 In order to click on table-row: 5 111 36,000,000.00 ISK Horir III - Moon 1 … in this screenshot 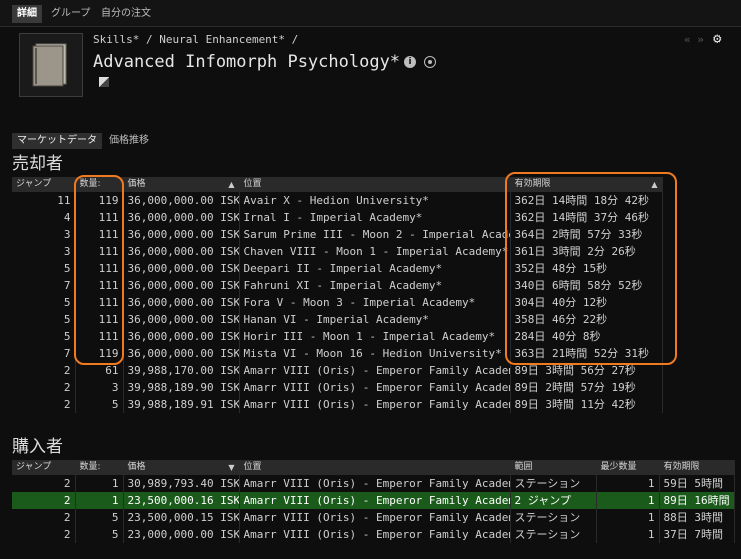, I will do `click(337, 336)`.